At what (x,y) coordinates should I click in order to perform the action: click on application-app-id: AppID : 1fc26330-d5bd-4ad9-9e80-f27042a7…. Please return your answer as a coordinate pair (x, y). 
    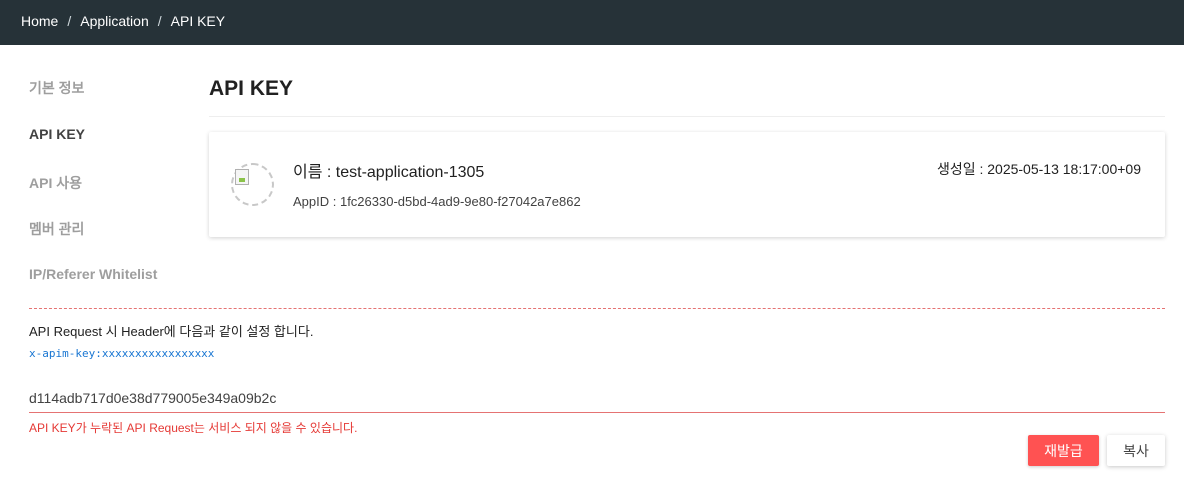
    Looking at the image, I should click on (437, 201).